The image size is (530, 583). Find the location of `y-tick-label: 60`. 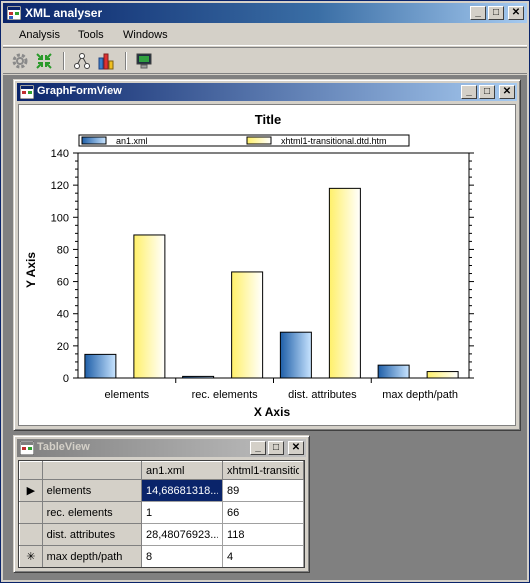

y-tick-label: 60 is located at coordinates (63, 283).